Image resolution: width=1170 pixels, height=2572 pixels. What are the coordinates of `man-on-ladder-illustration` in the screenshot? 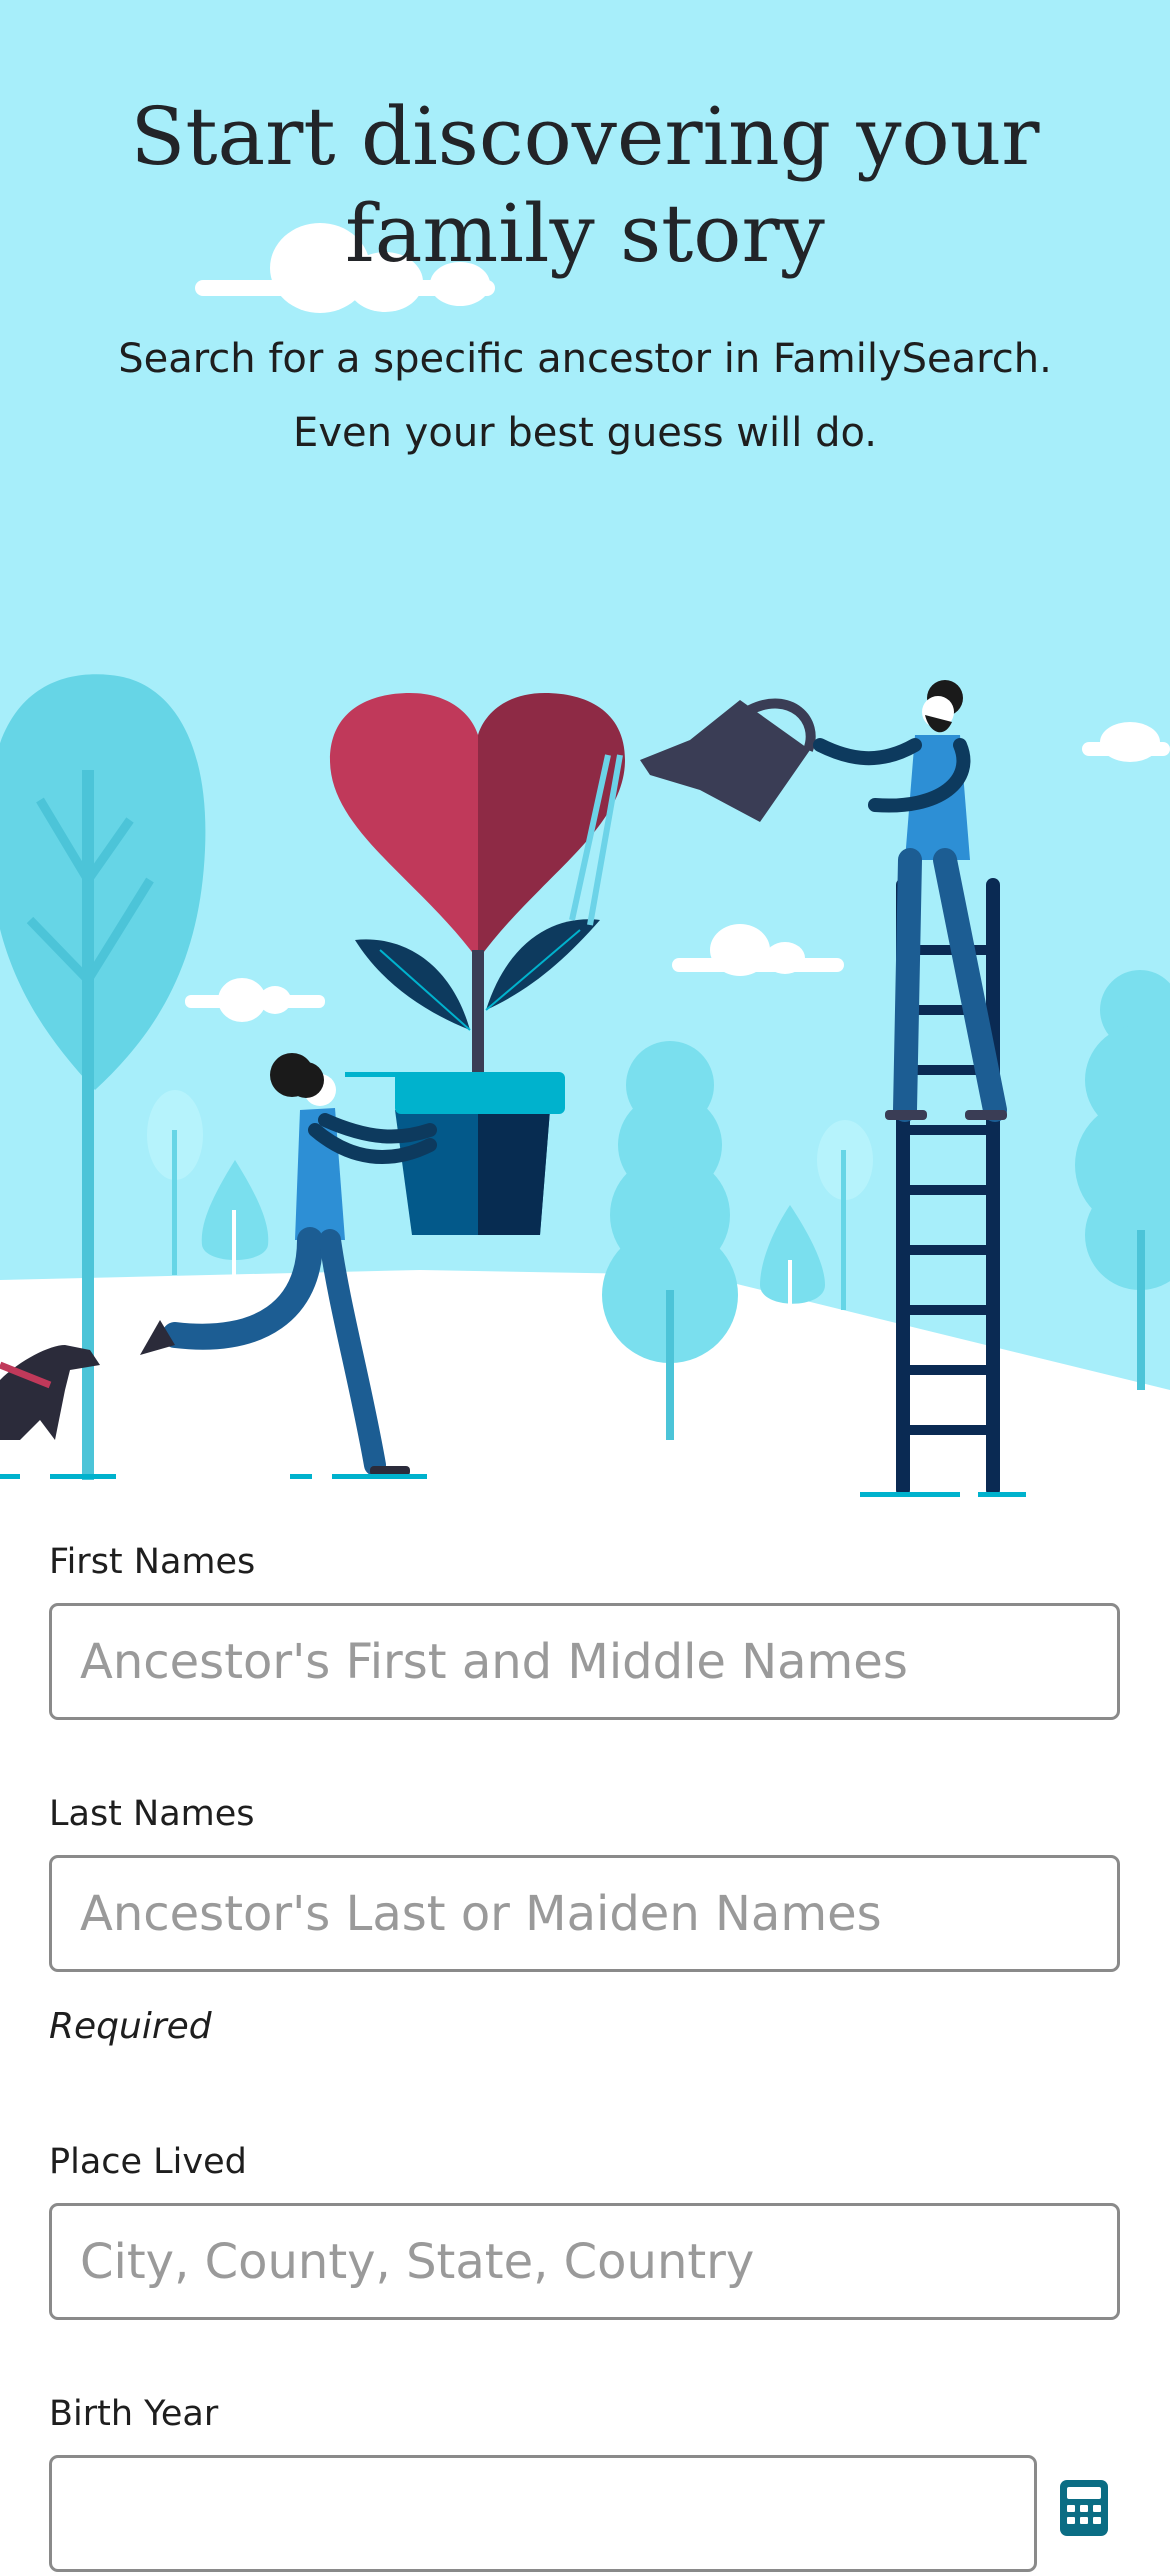 It's located at (910, 901).